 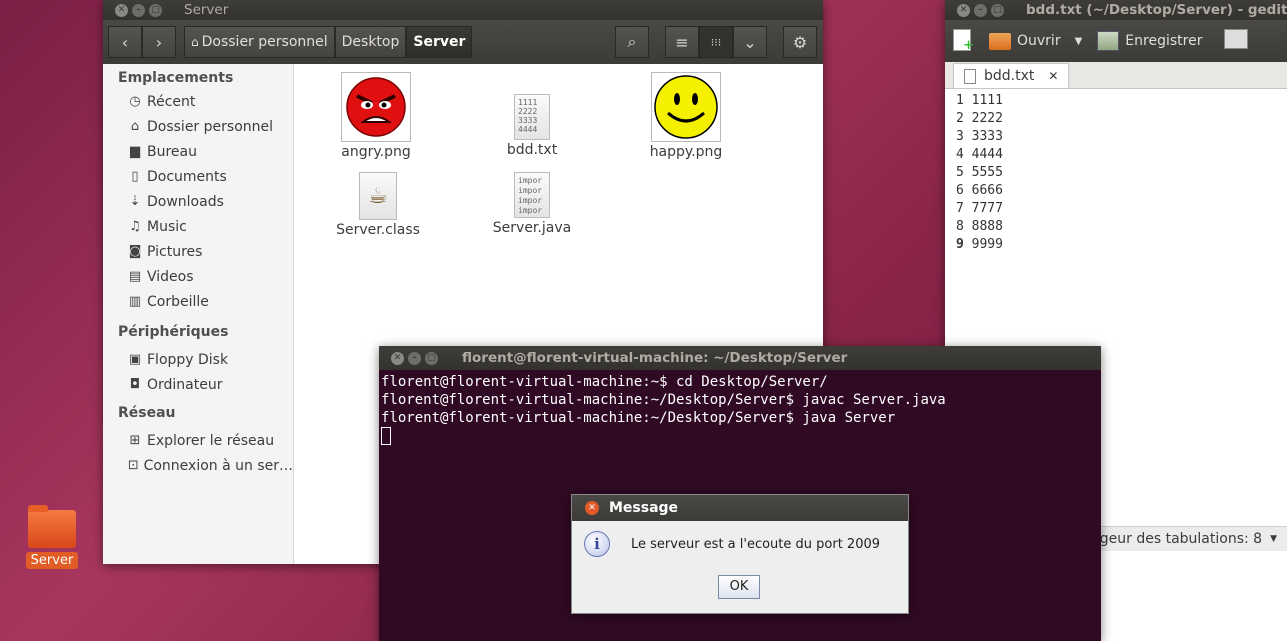 I want to click on print-button, so click(x=1236, y=41).